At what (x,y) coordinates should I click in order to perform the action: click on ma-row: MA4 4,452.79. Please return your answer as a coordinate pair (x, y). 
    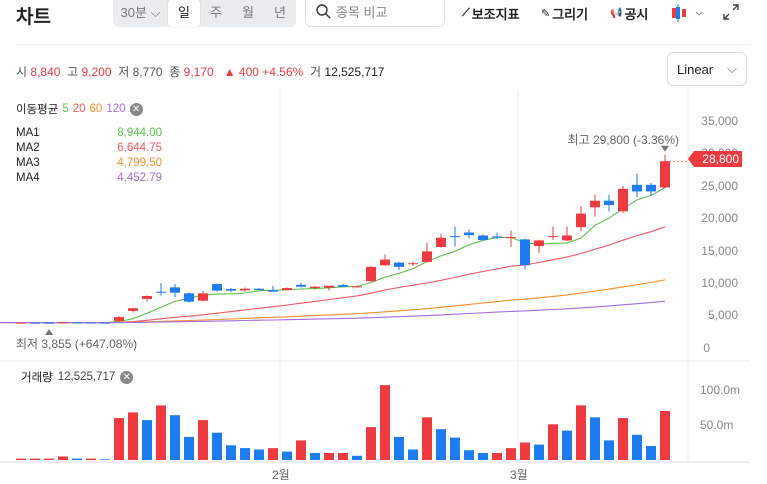
    Looking at the image, I should click on (89, 178).